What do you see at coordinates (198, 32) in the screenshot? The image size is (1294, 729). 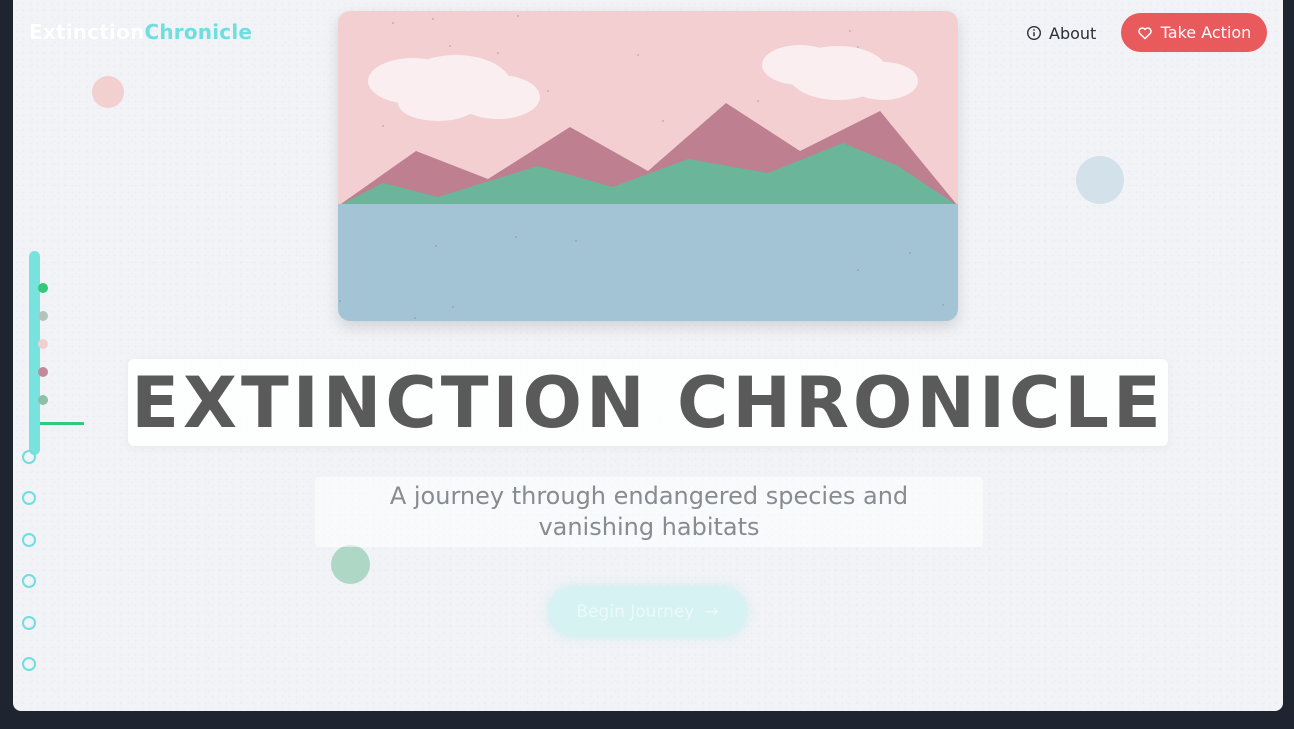 I see `logo-word-chronicle: Chronicle` at bounding box center [198, 32].